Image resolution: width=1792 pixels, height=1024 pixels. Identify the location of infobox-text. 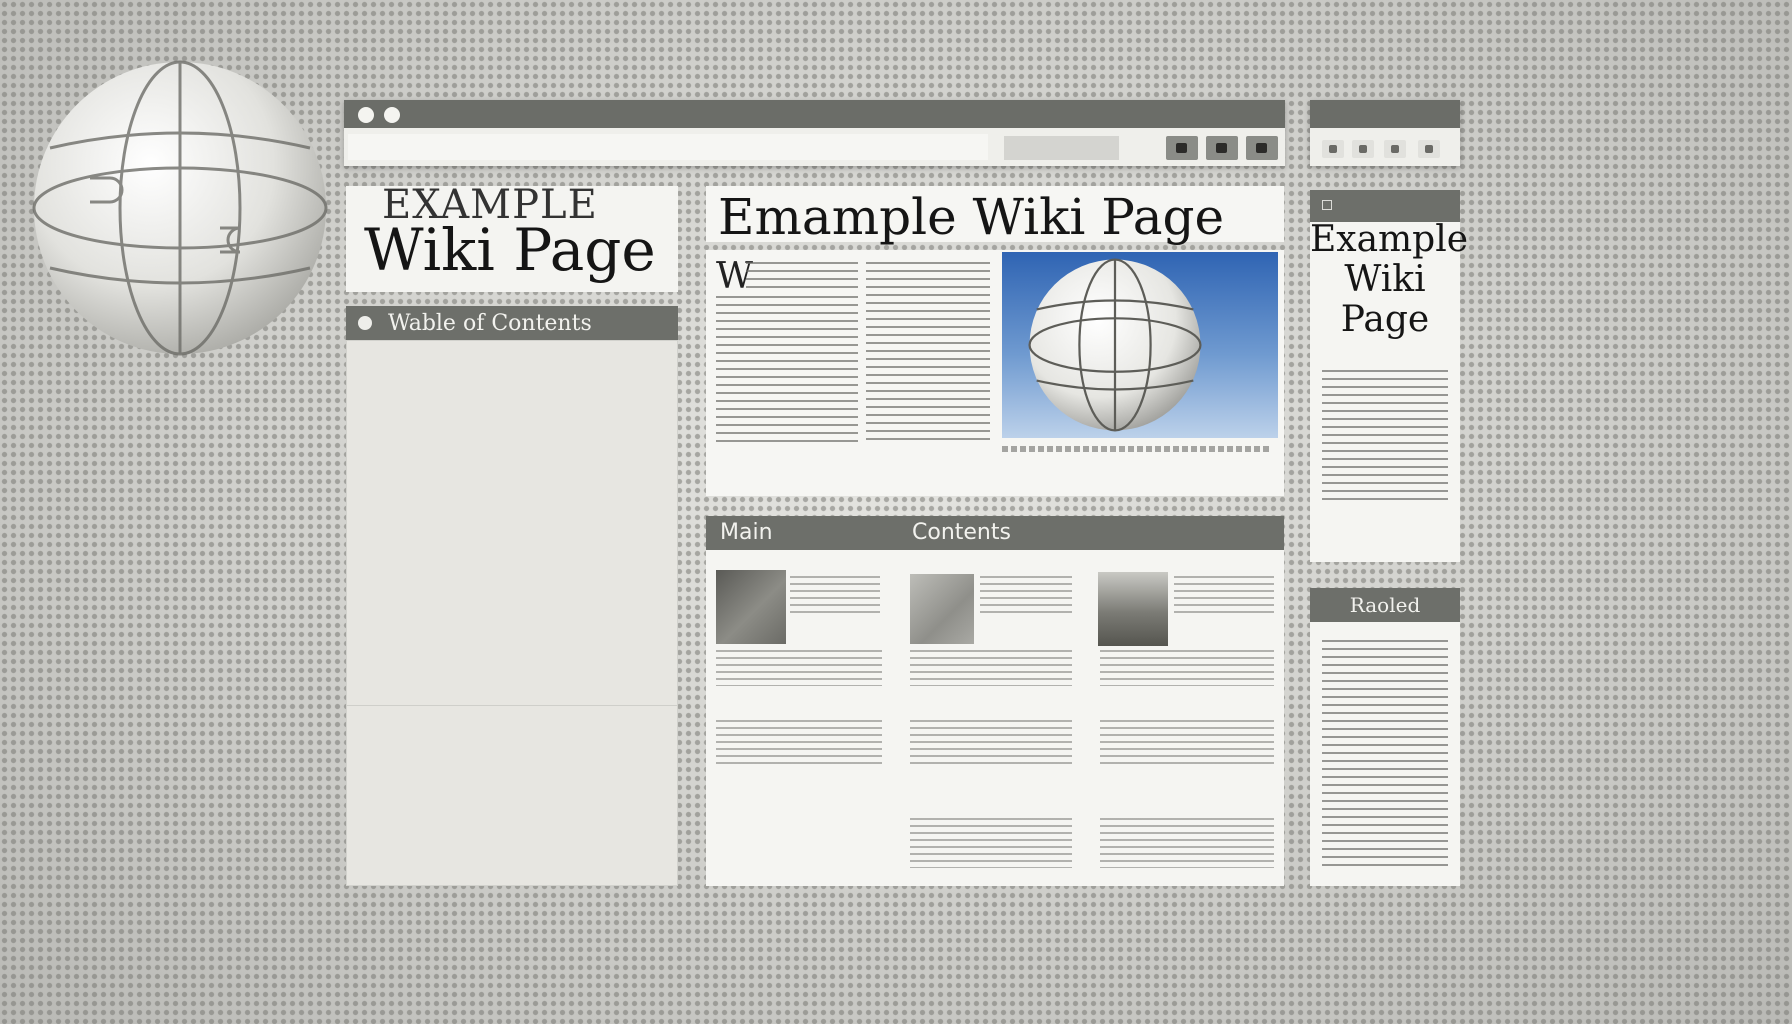
(1385, 437).